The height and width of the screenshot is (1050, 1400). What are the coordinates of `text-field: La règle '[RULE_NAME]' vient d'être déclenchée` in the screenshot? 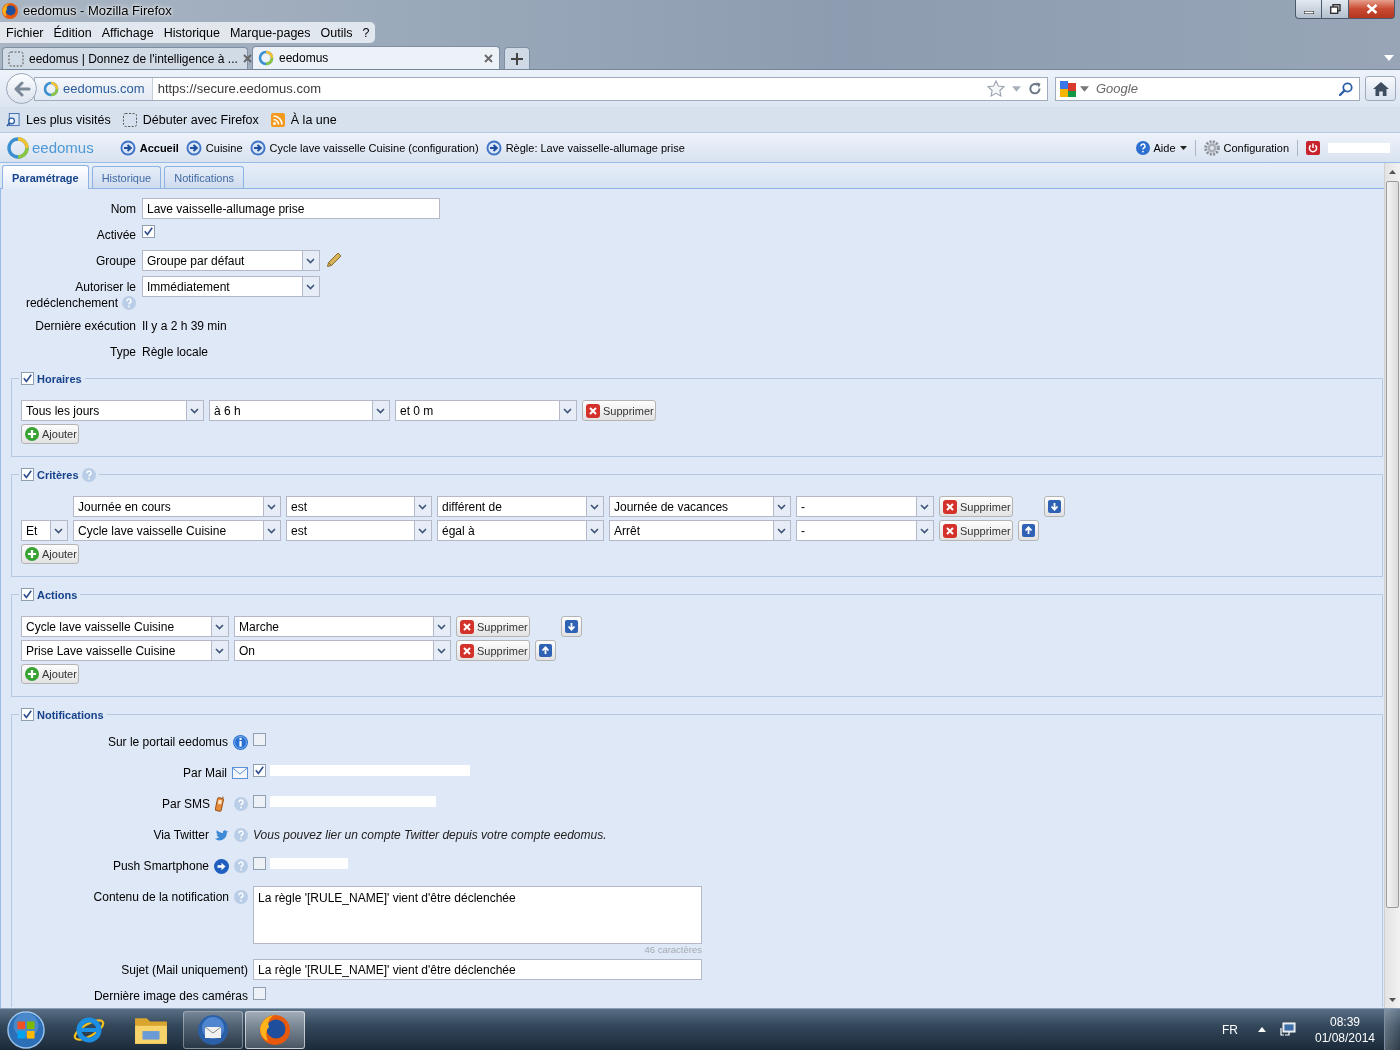 It's located at (477, 969).